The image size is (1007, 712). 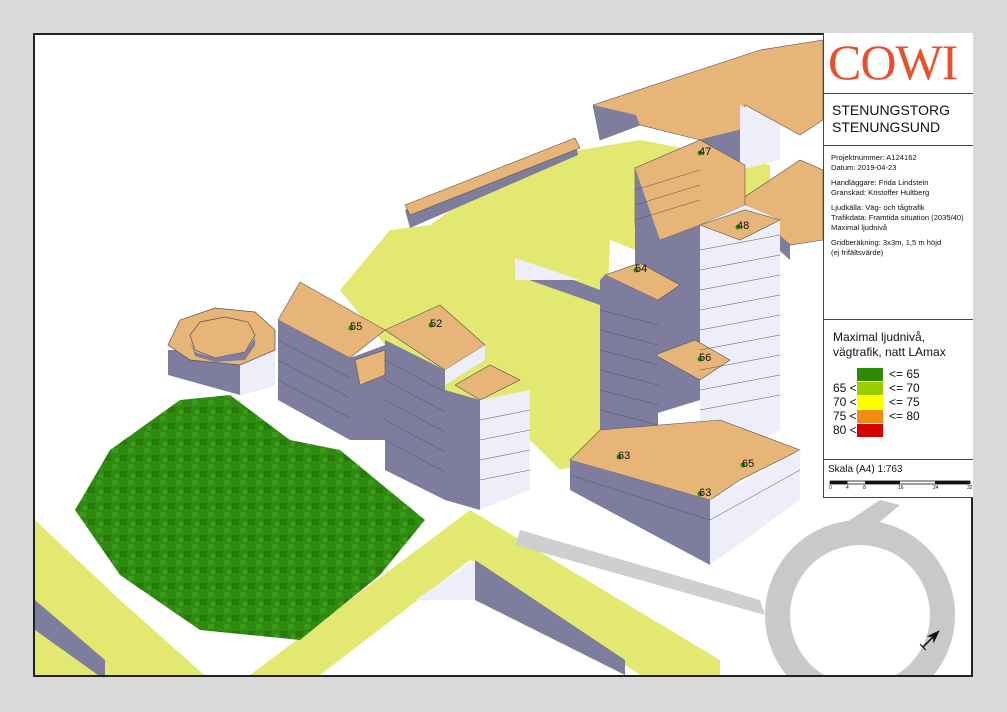 I want to click on svg-text: 48, so click(x=743, y=226).